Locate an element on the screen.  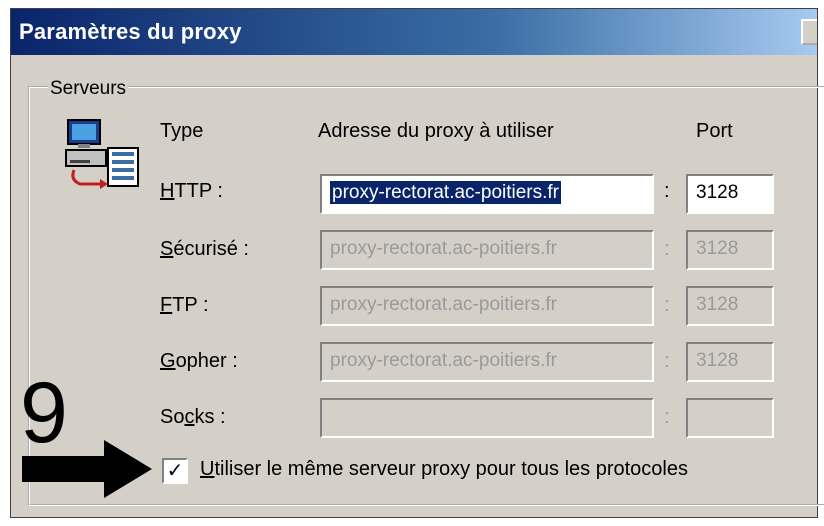
secure-port-input: 3128 is located at coordinates (730, 250).